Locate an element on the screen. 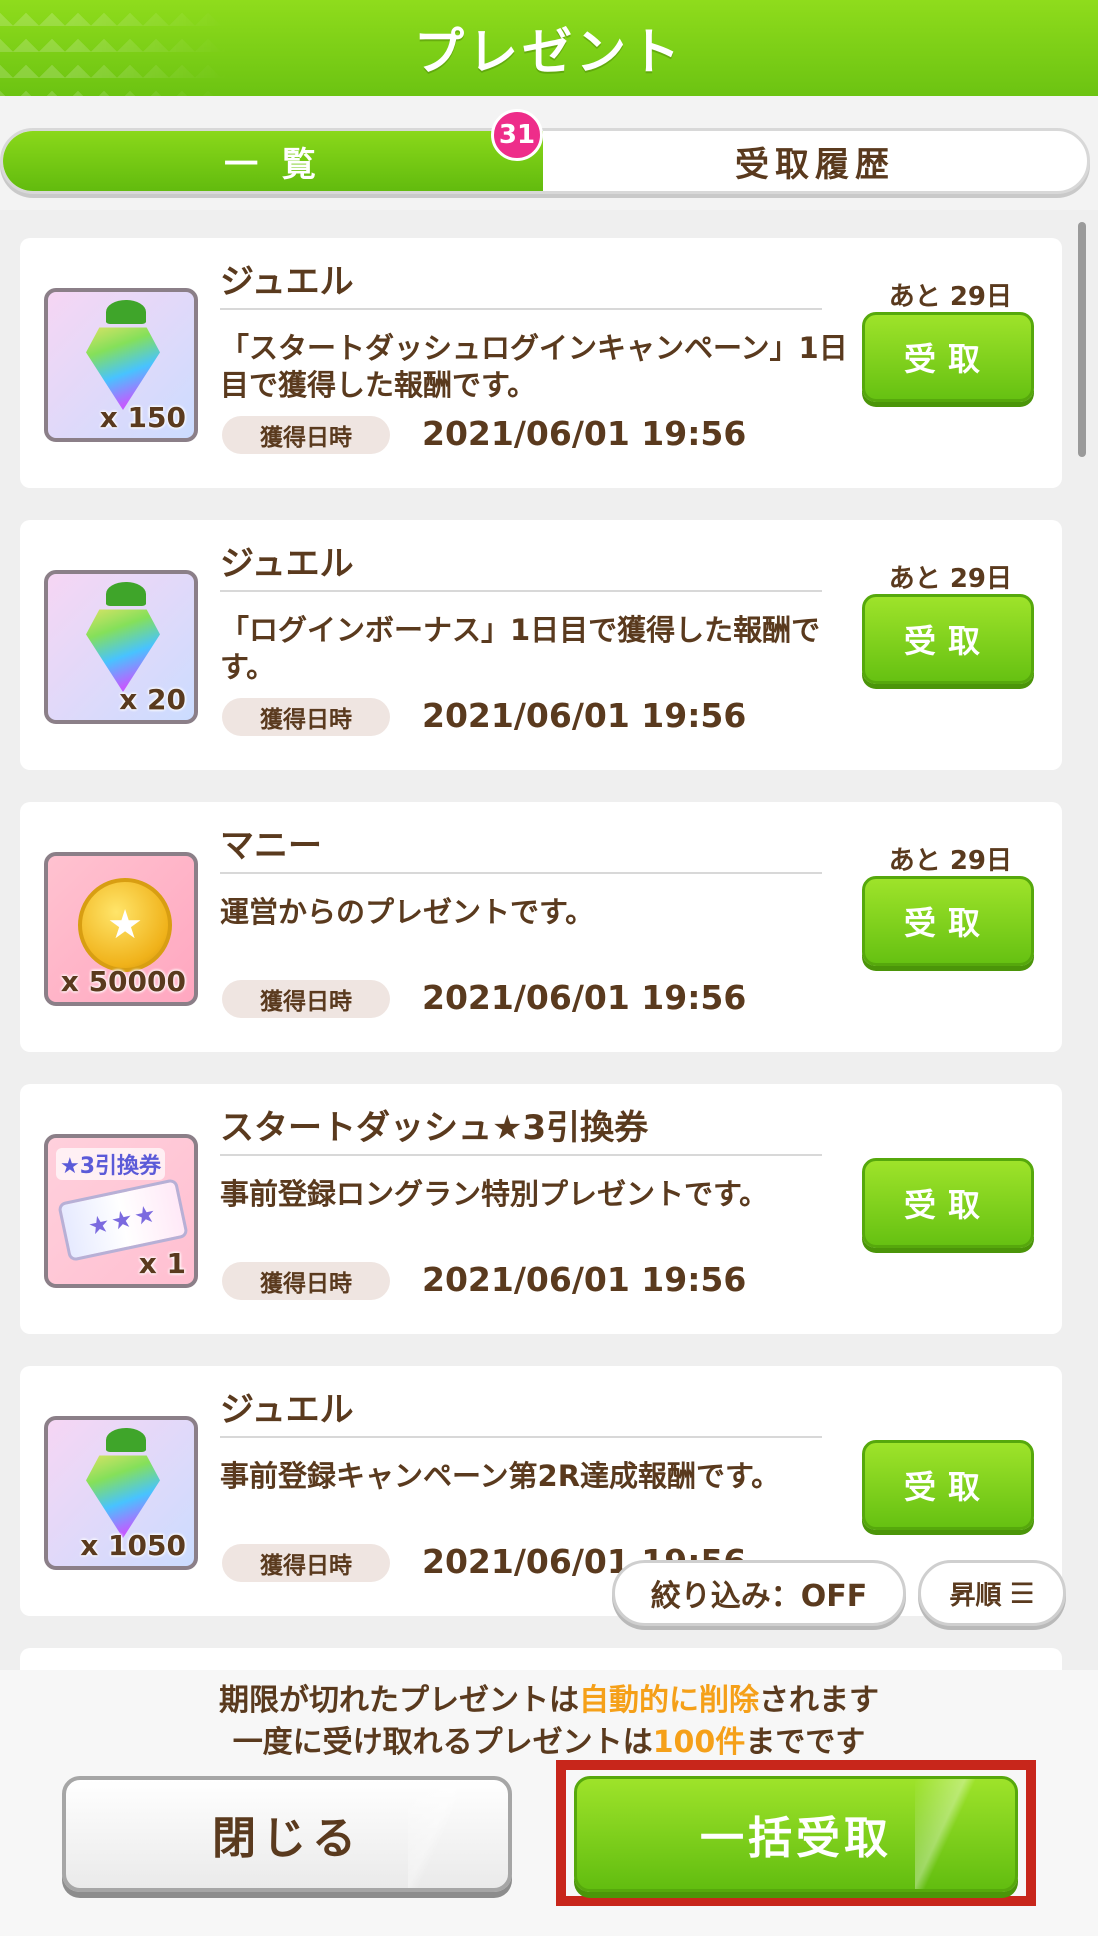 The height and width of the screenshot is (1936, 1098). item-quantity: x 20 is located at coordinates (152, 699).